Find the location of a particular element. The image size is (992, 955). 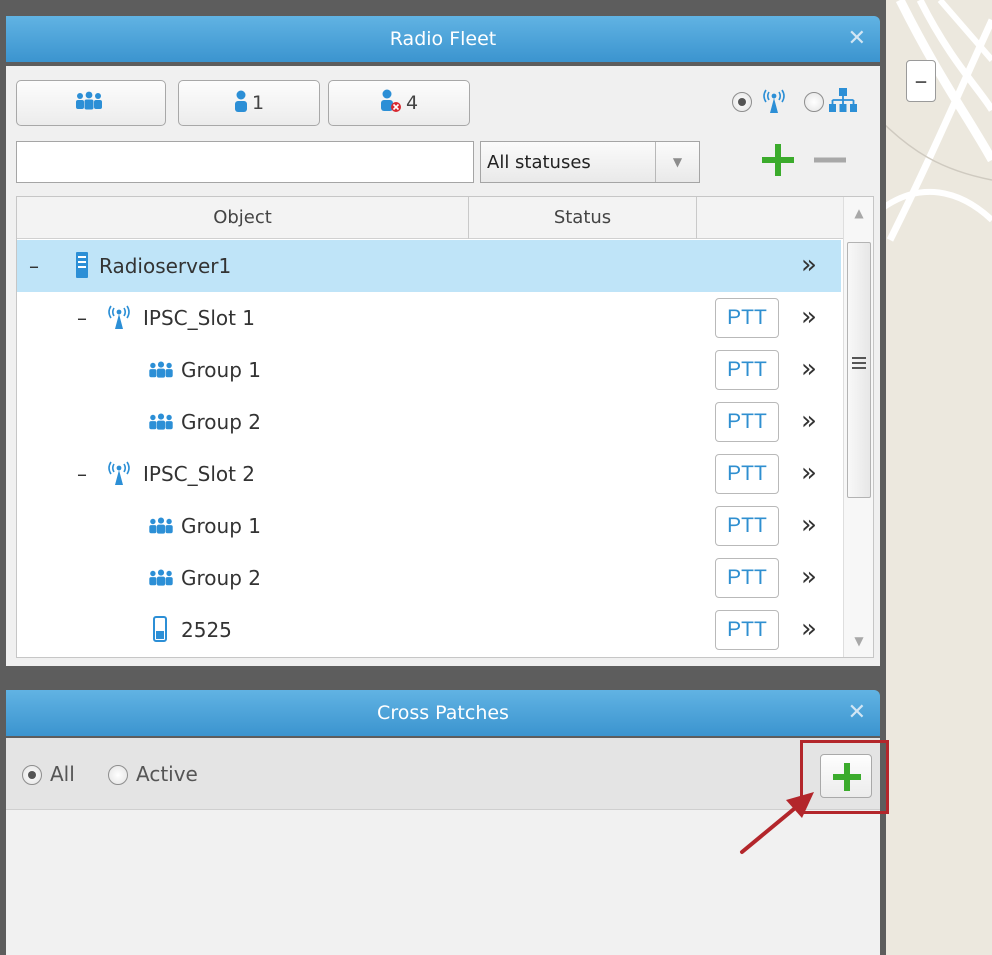

cross-patches-close-icon: ✕ is located at coordinates (857, 713).